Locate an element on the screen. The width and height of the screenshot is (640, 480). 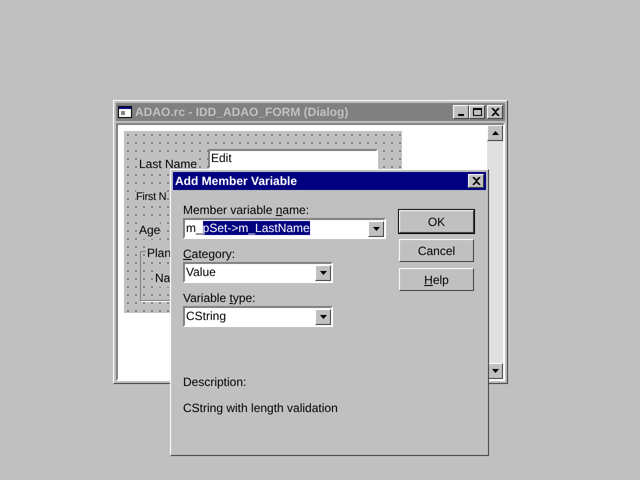
window-title: ADAO.rc - IDD_ADAO_FORM (Dialog) is located at coordinates (241, 112).